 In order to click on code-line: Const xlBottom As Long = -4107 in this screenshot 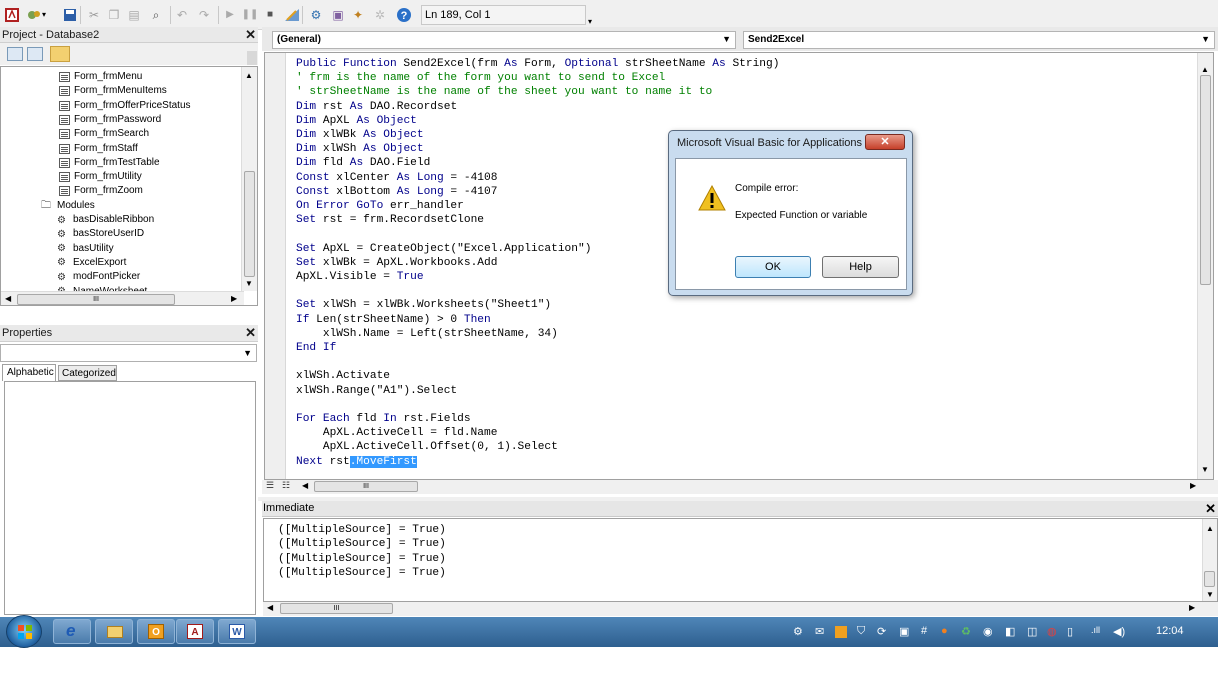, I will do `click(396, 192)`.